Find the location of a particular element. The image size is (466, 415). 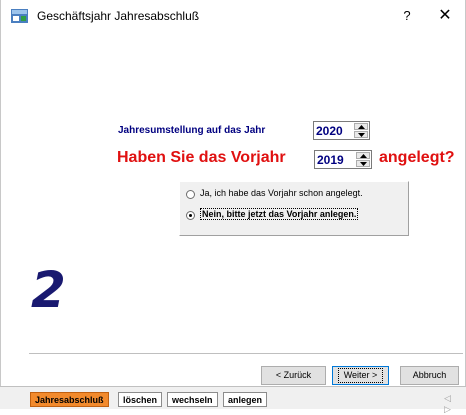

question-text: Haben Sie das Vorjahr is located at coordinates (201, 157).